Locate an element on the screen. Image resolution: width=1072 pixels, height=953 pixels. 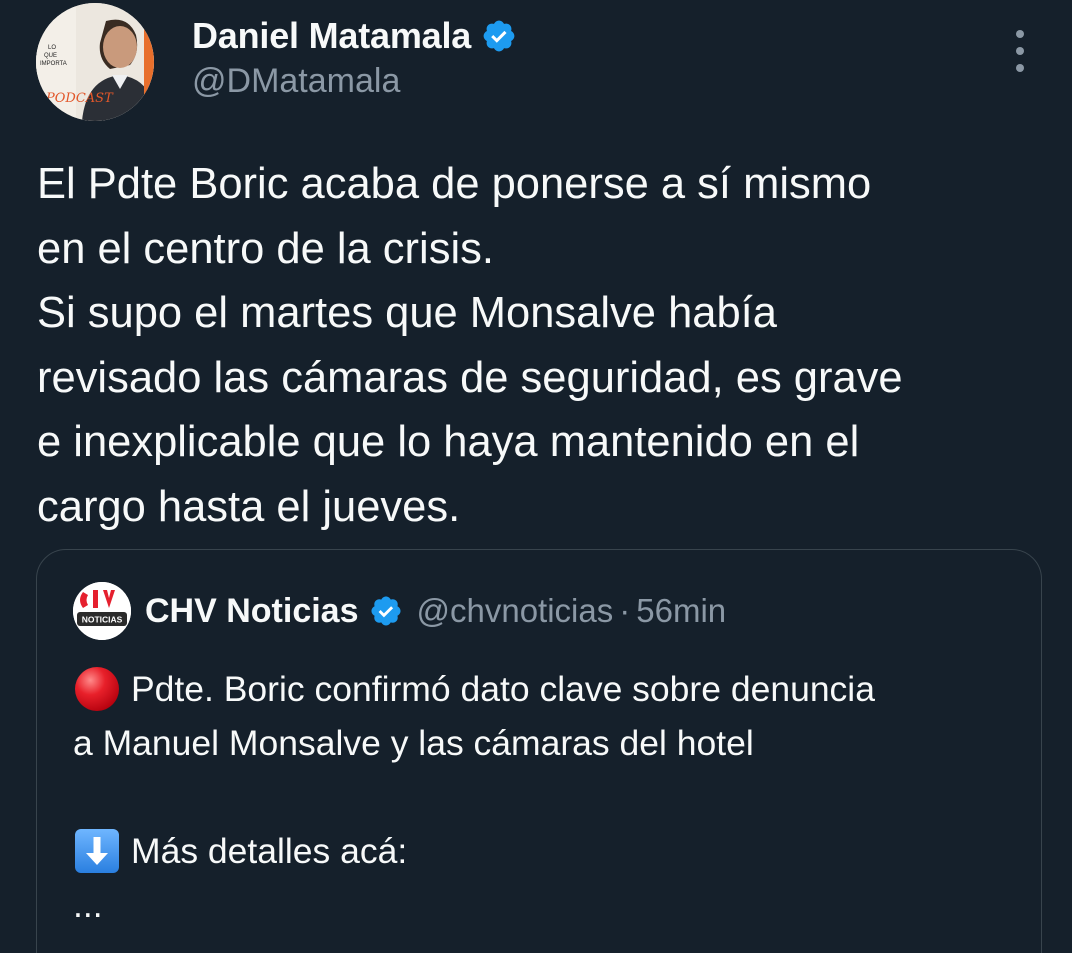
quoted-author-avatar: NOTICIAS is located at coordinates (102, 611).